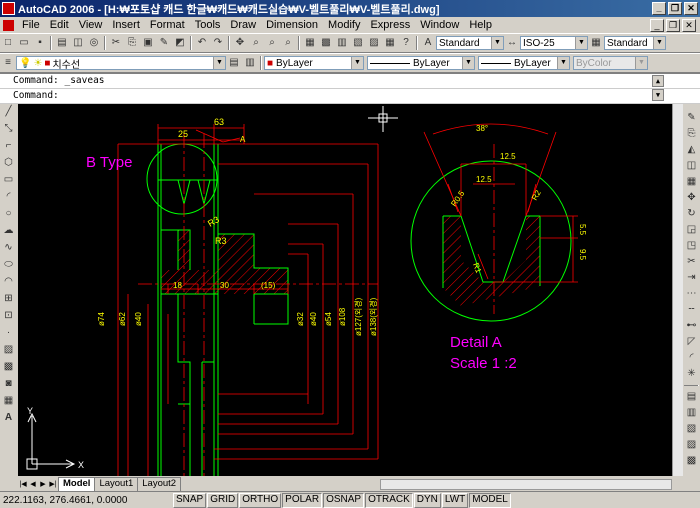 The image size is (700, 508). Describe the element at coordinates (657, 25) in the screenshot. I see `doc-minimize-button: _` at that location.